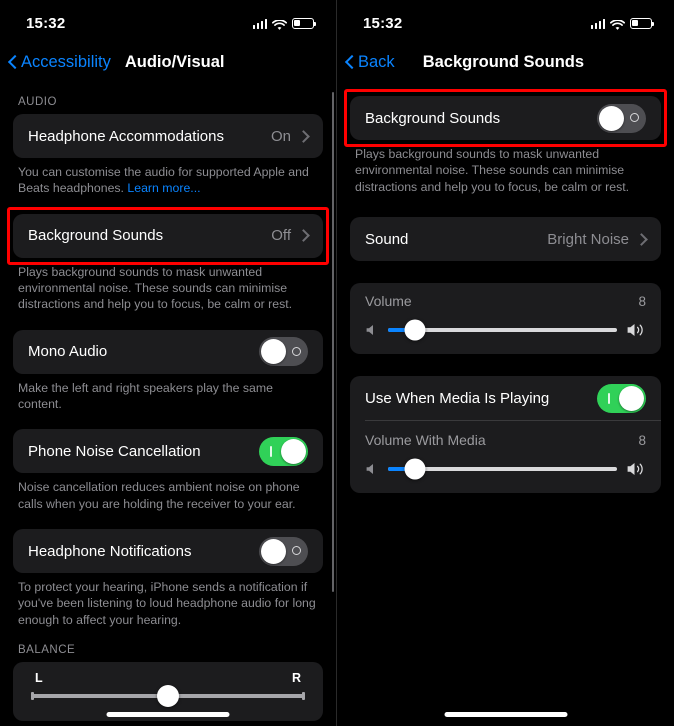 The height and width of the screenshot is (726, 674). I want to click on row-mono-audio: Mono Audio, so click(168, 352).